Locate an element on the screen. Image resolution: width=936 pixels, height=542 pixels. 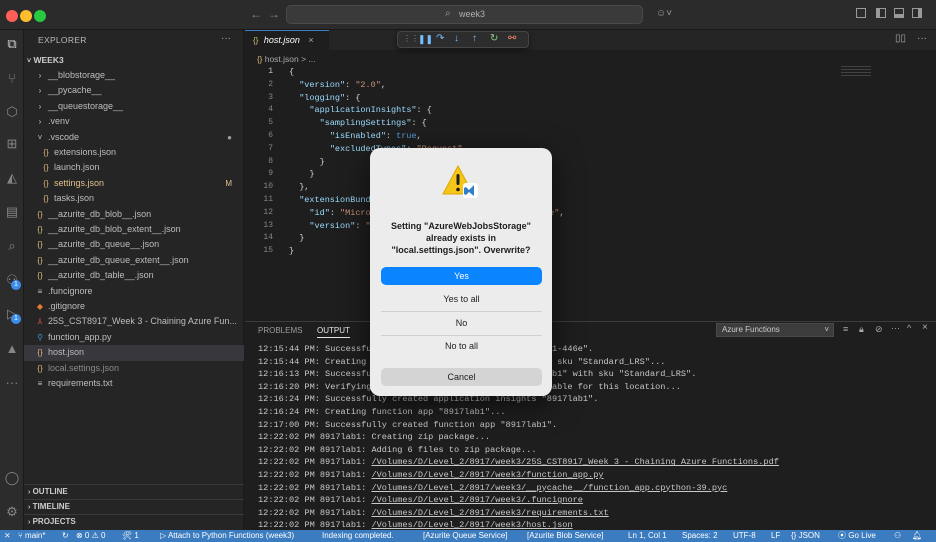
step-out-icon: ↑ is located at coordinates (474, 38).